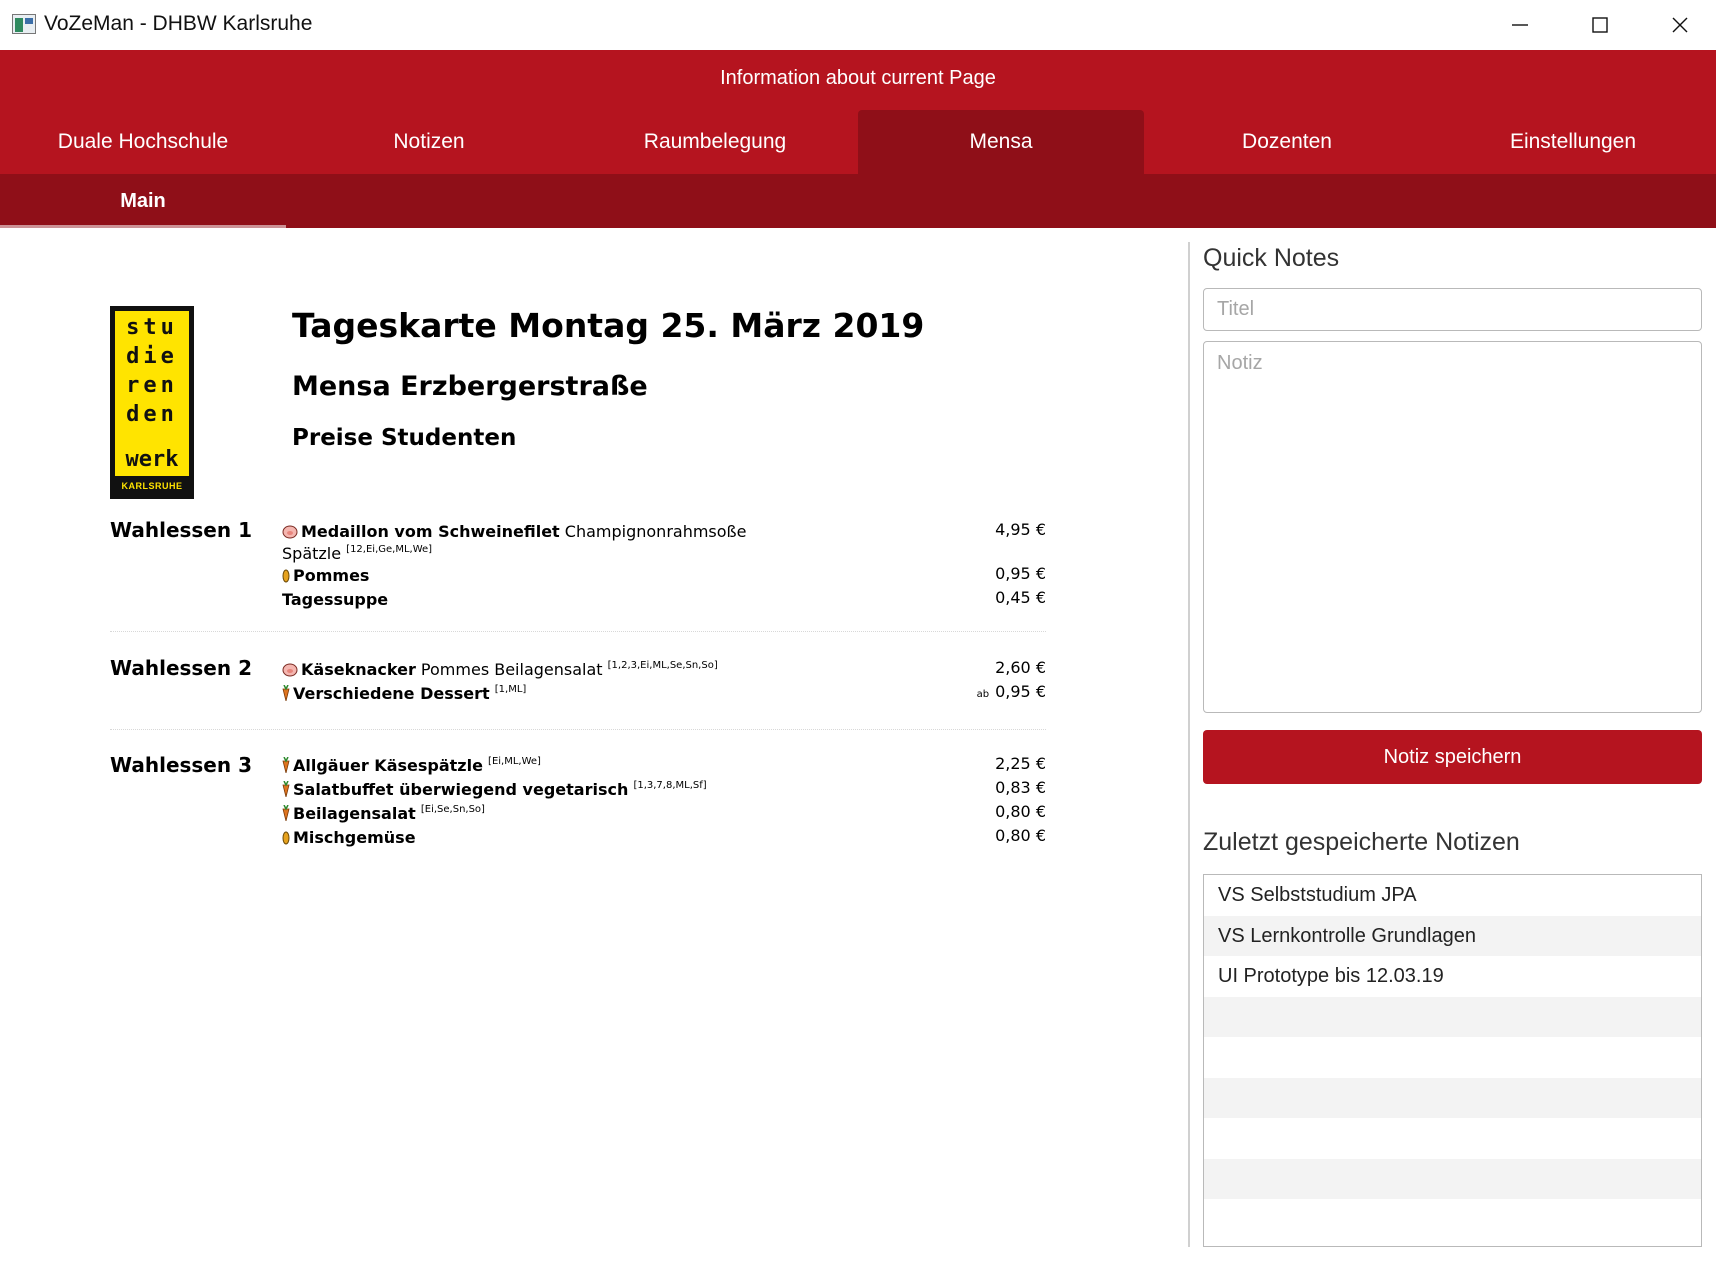  Describe the element at coordinates (715, 142) in the screenshot. I see `tab-raumbelegung: Raumbelegung` at that location.